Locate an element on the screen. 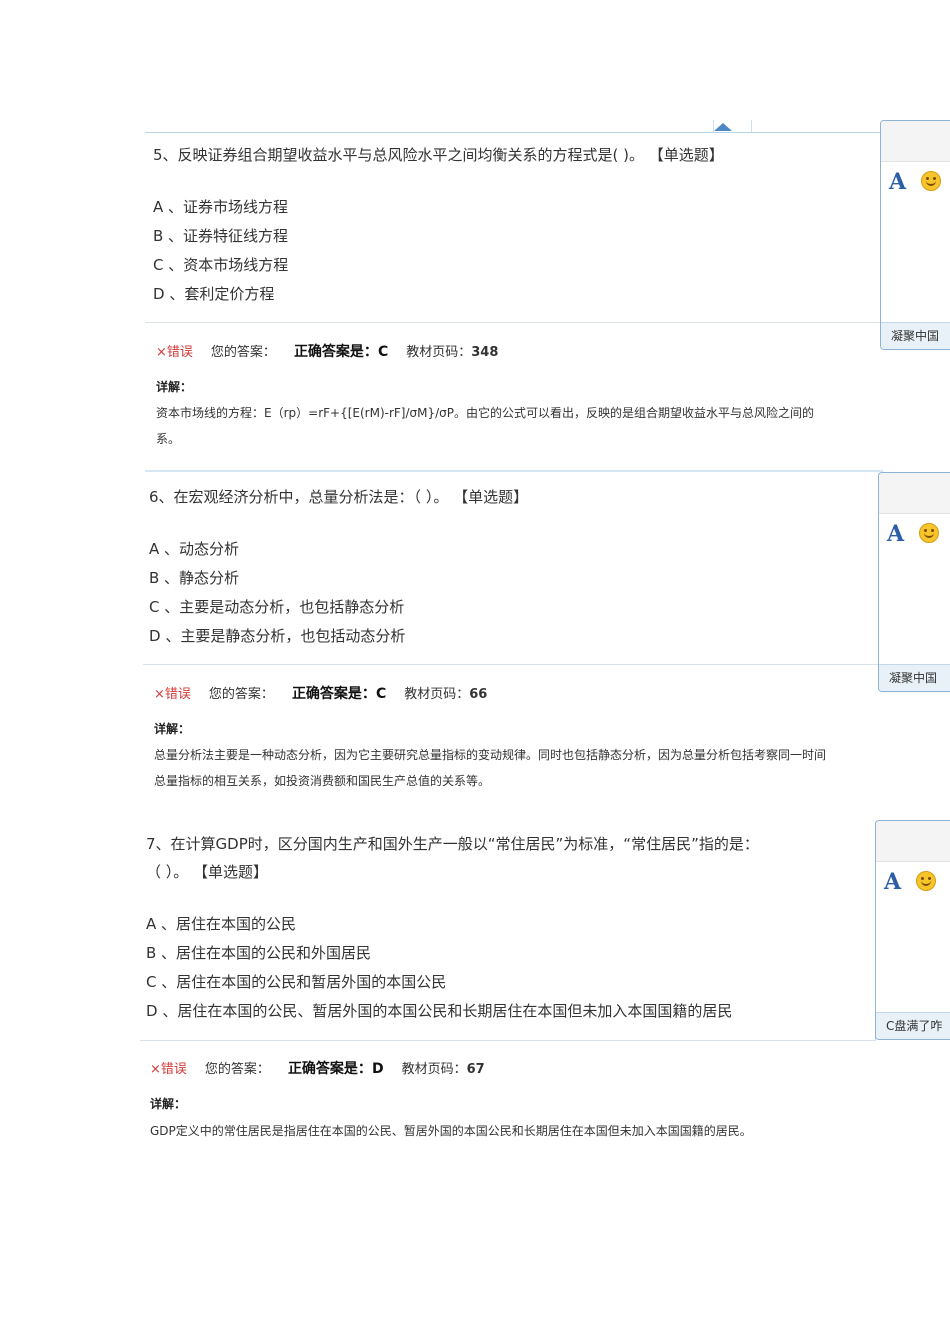 The image size is (950, 1344). textbook-page-value: 66 is located at coordinates (478, 694).